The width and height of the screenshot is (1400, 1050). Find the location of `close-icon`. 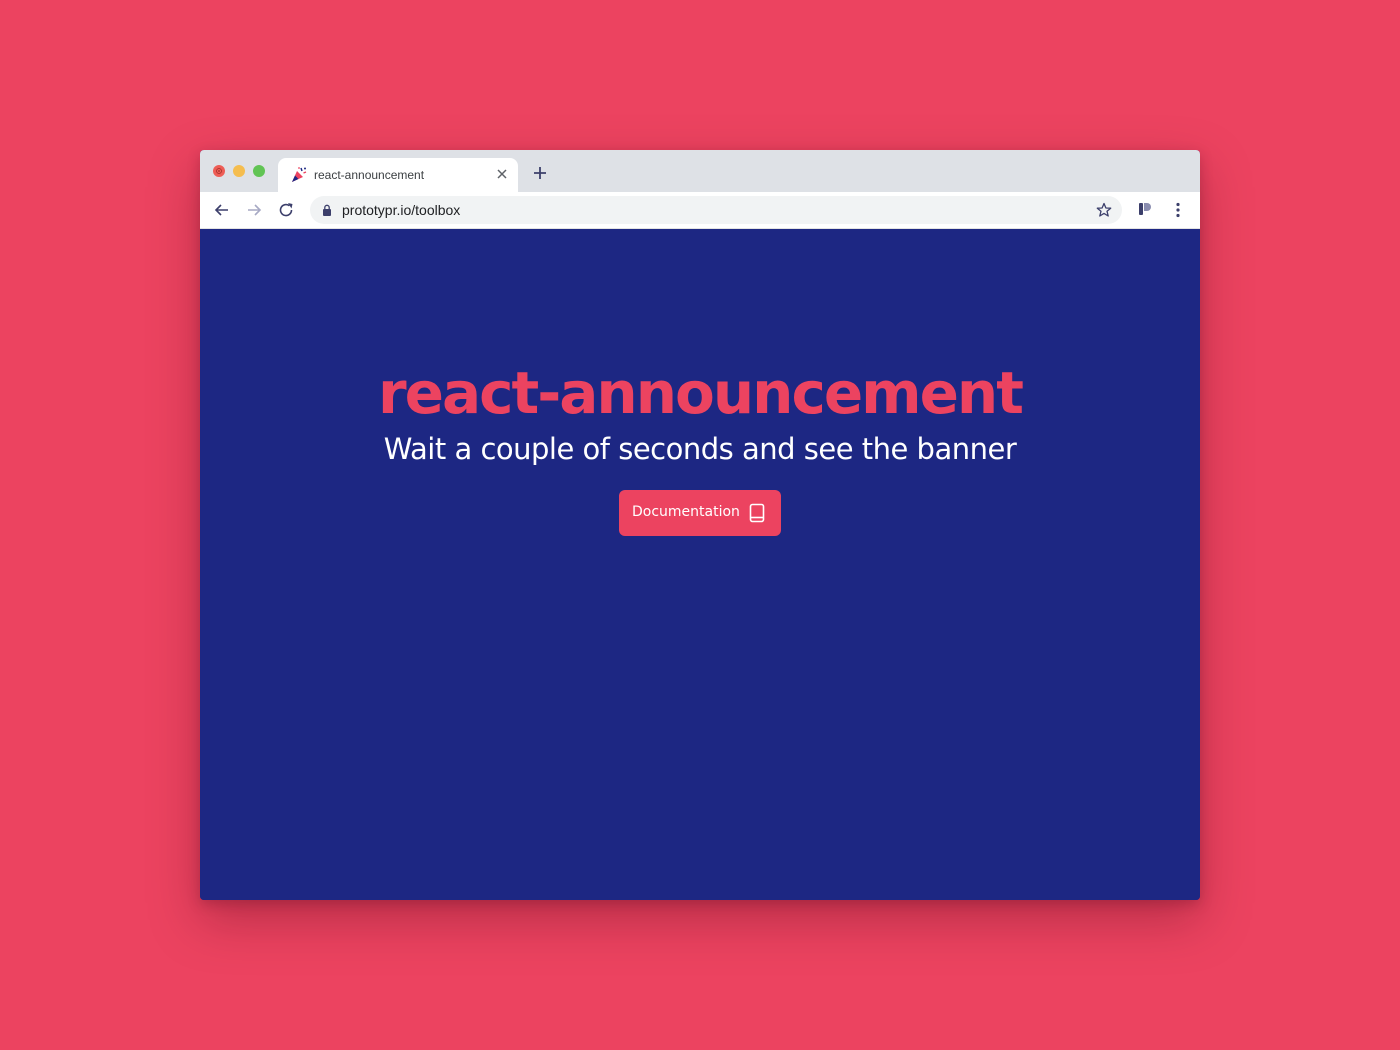

close-icon is located at coordinates (502, 174).